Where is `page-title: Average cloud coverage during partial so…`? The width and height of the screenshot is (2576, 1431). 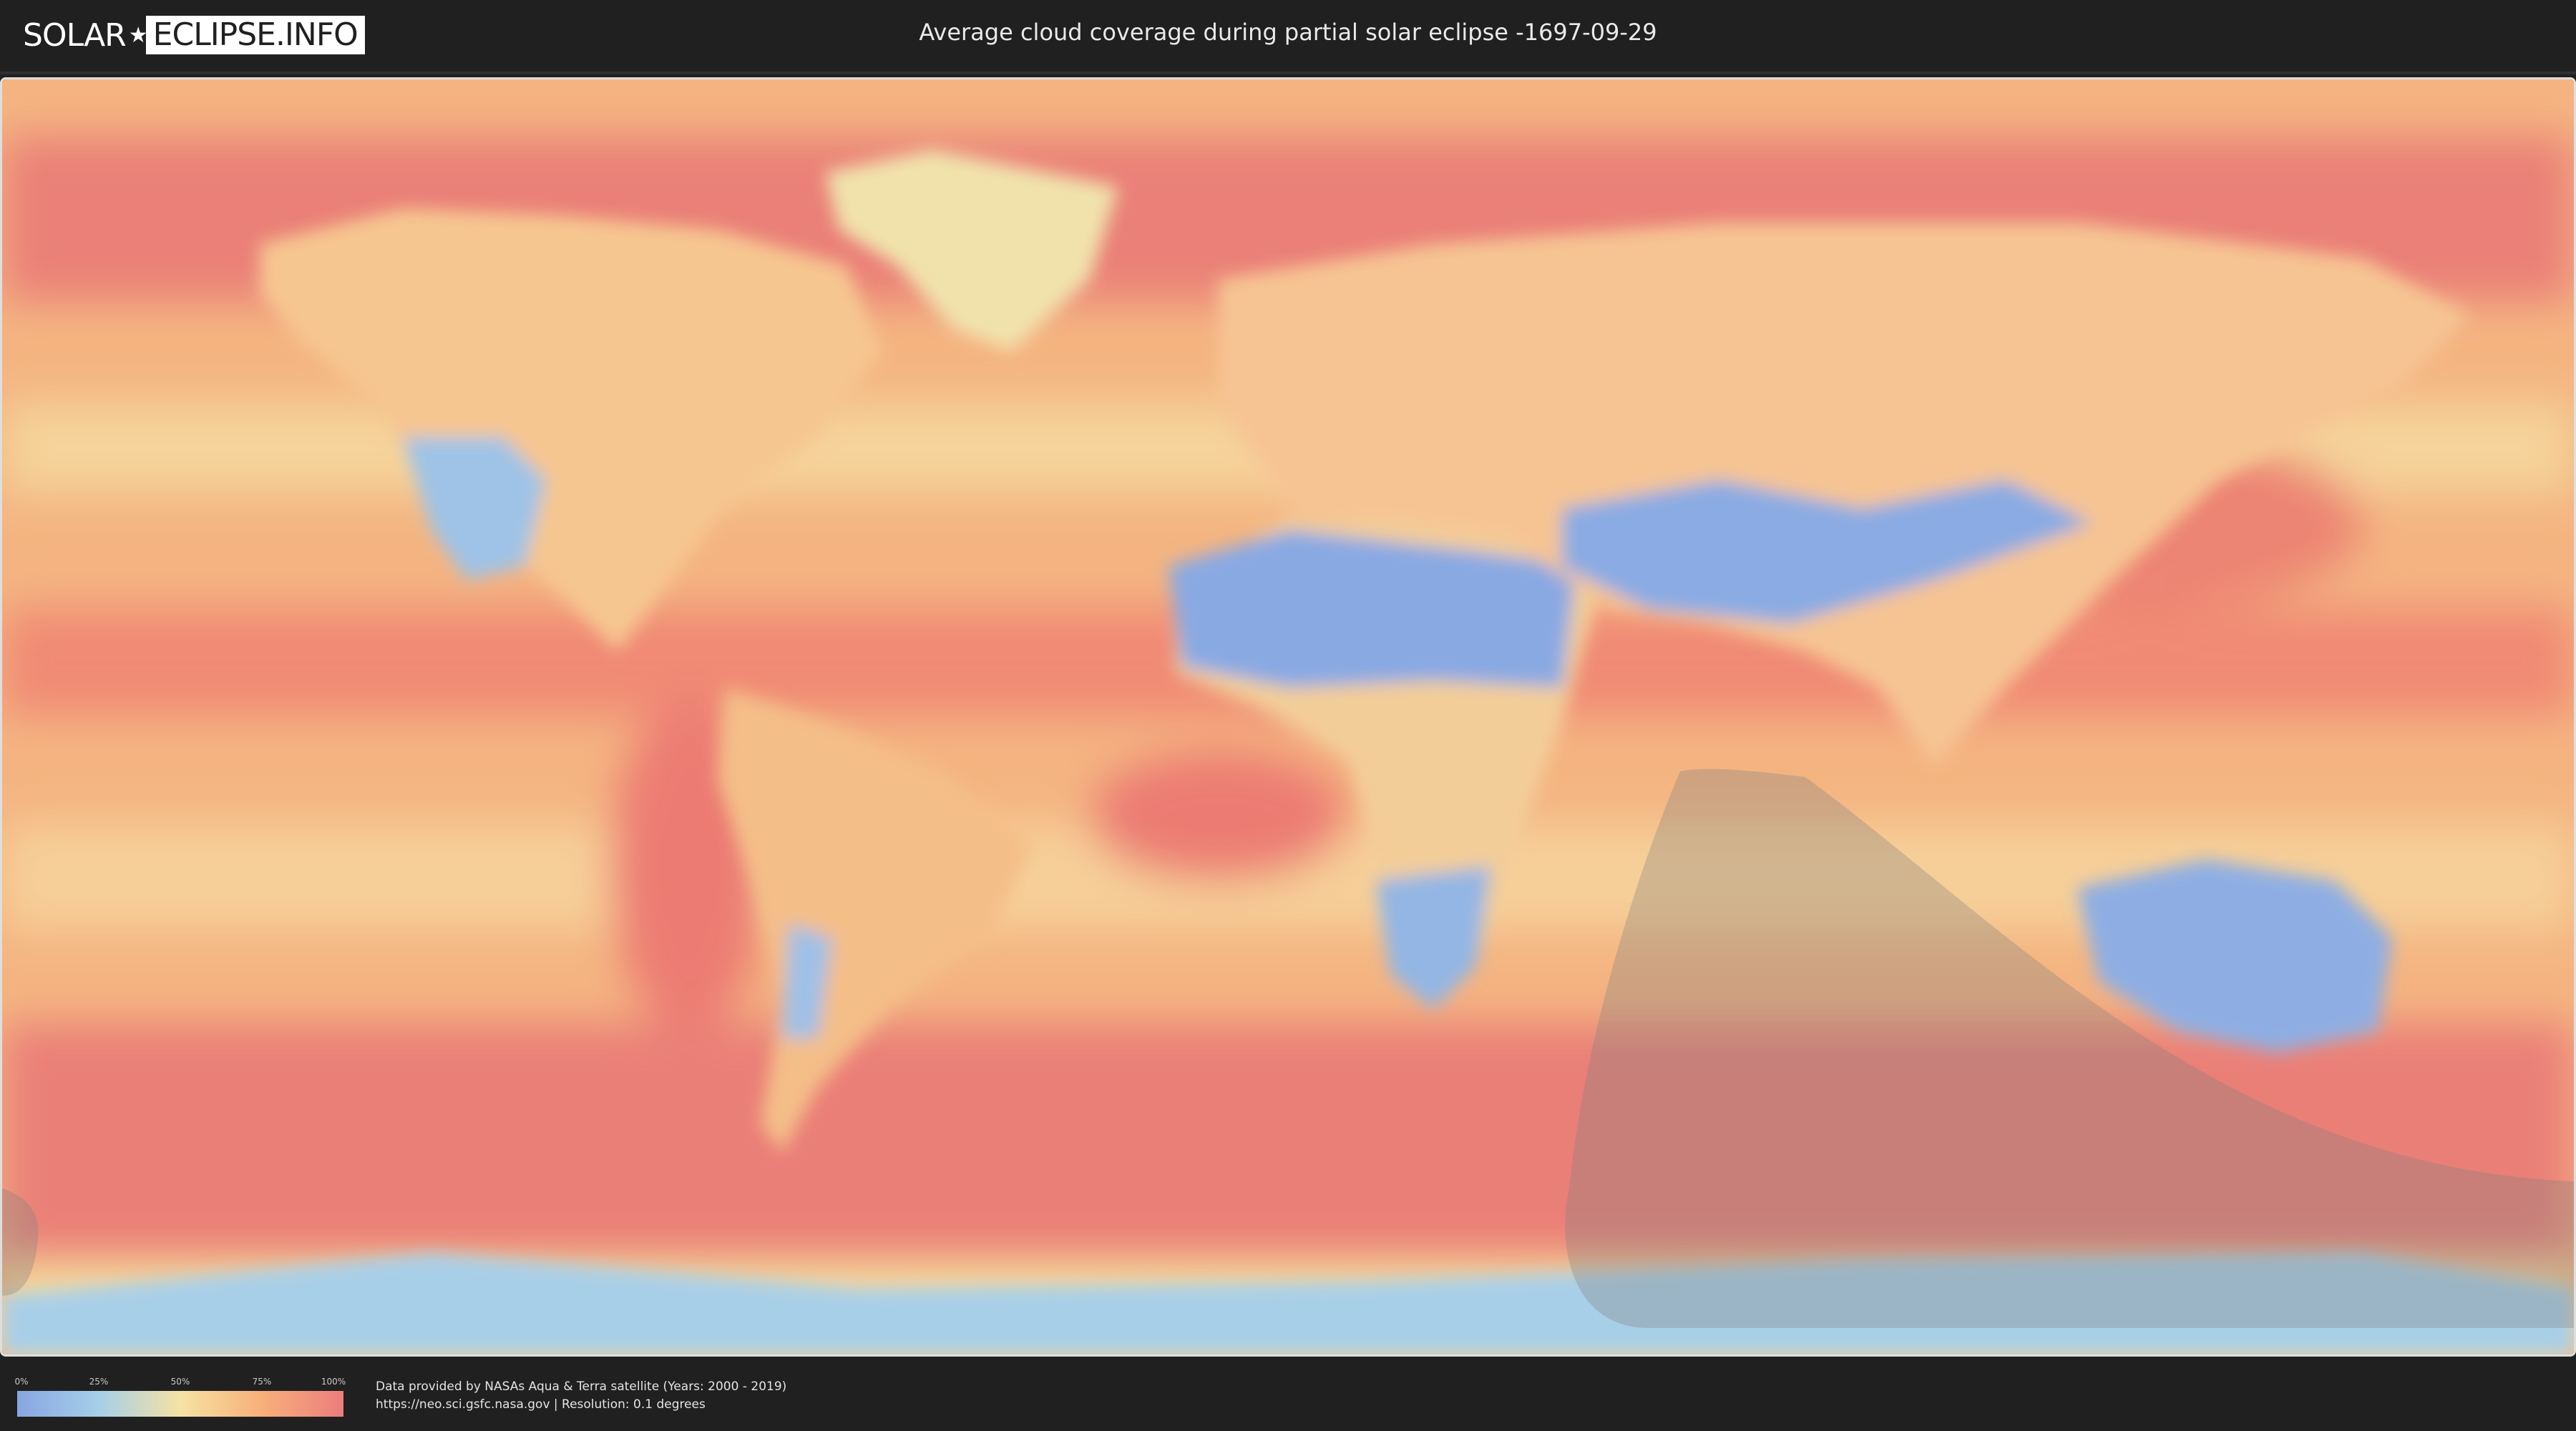
page-title: Average cloud coverage during partial so… is located at coordinates (1288, 32).